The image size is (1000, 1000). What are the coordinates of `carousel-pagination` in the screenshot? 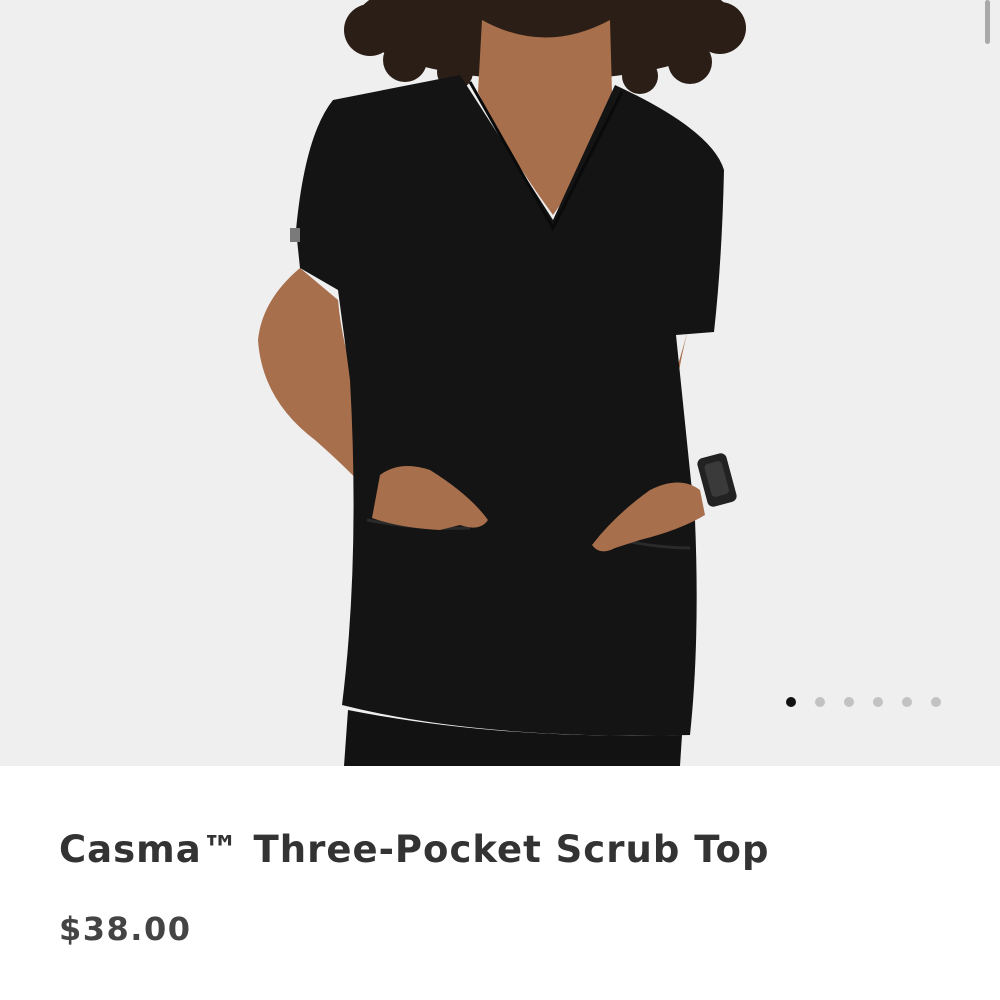 It's located at (863, 702).